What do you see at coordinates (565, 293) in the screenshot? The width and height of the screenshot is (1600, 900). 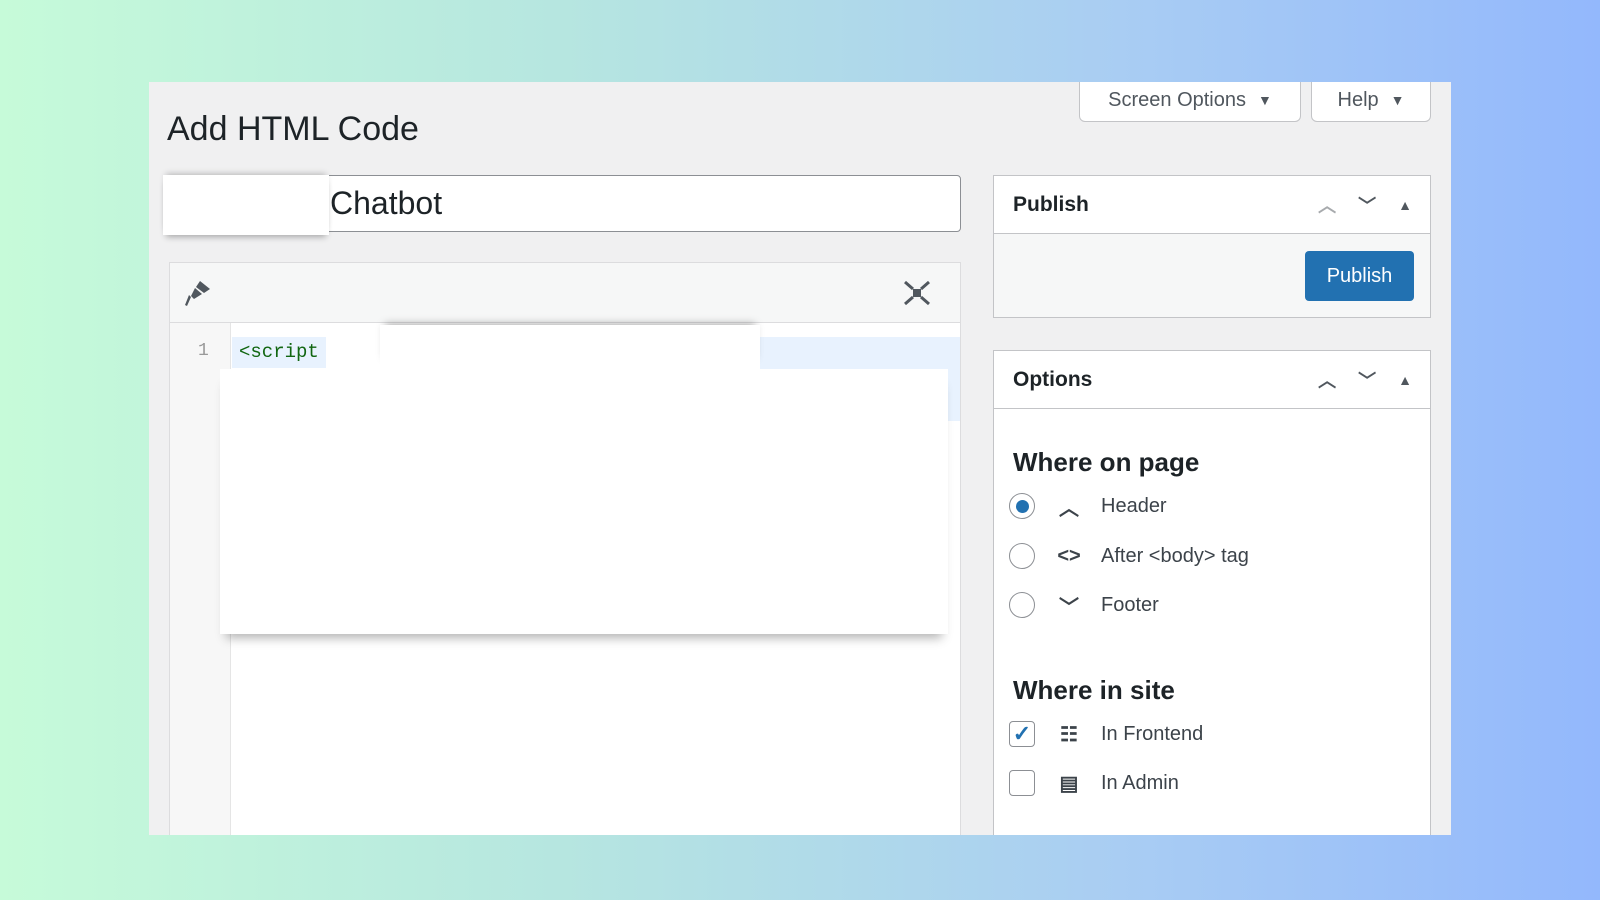 I see `editor-toolbar` at bounding box center [565, 293].